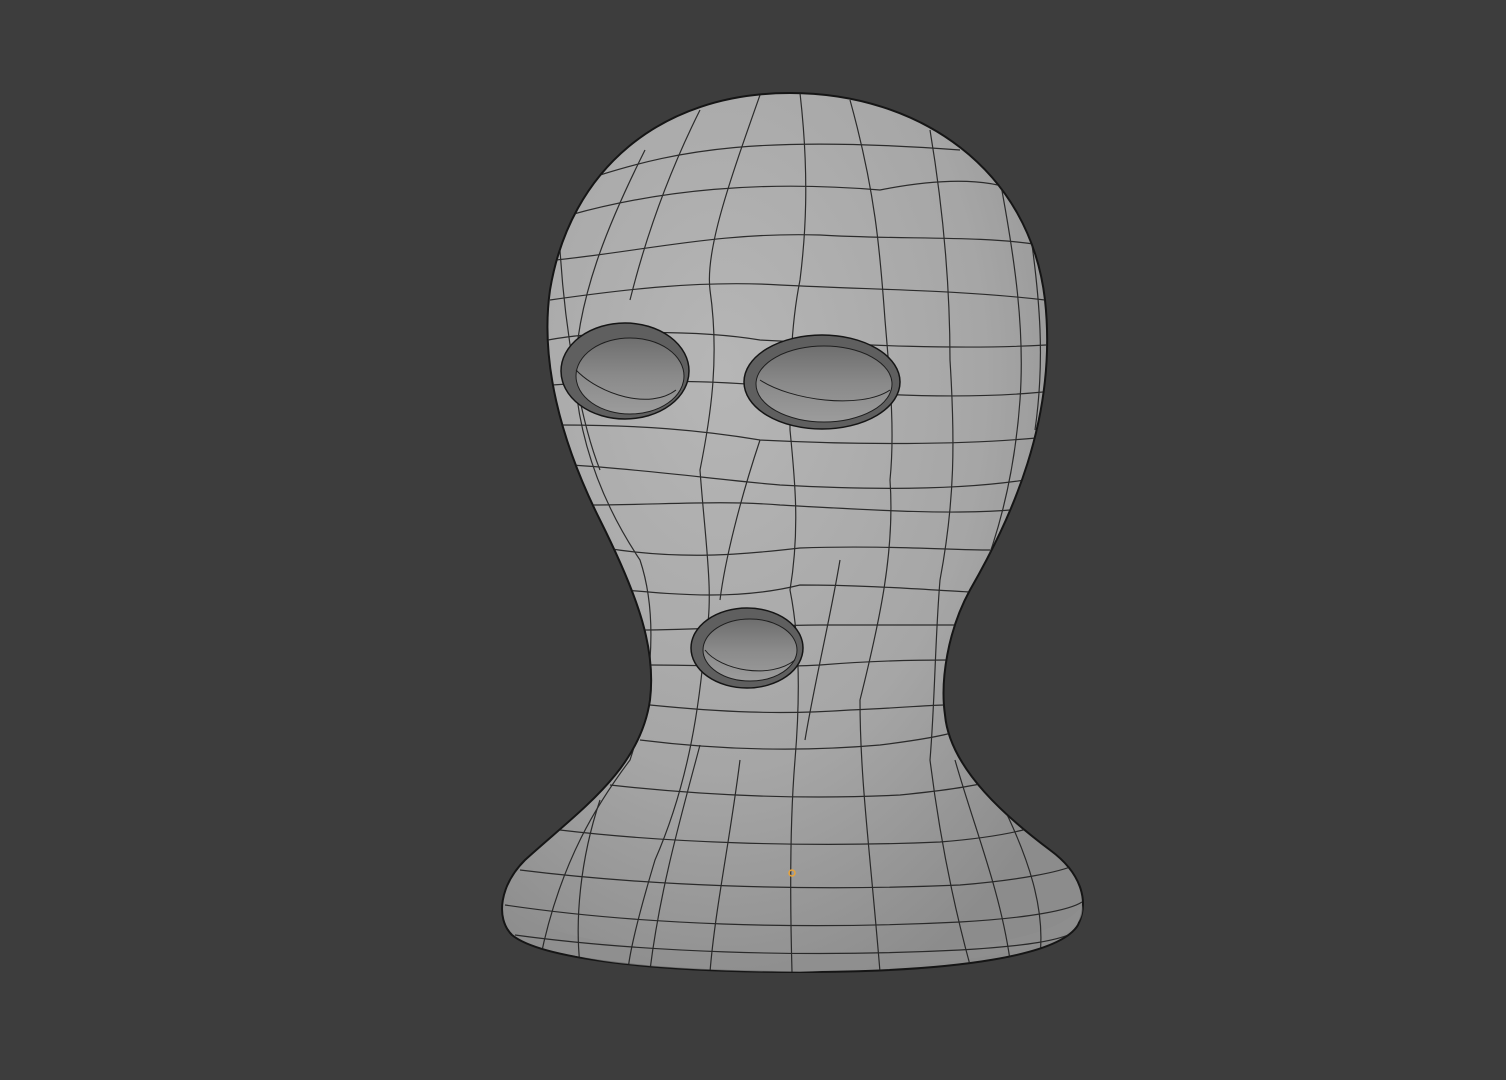 This screenshot has width=1506, height=1080. I want to click on mouth-hole, so click(747, 648).